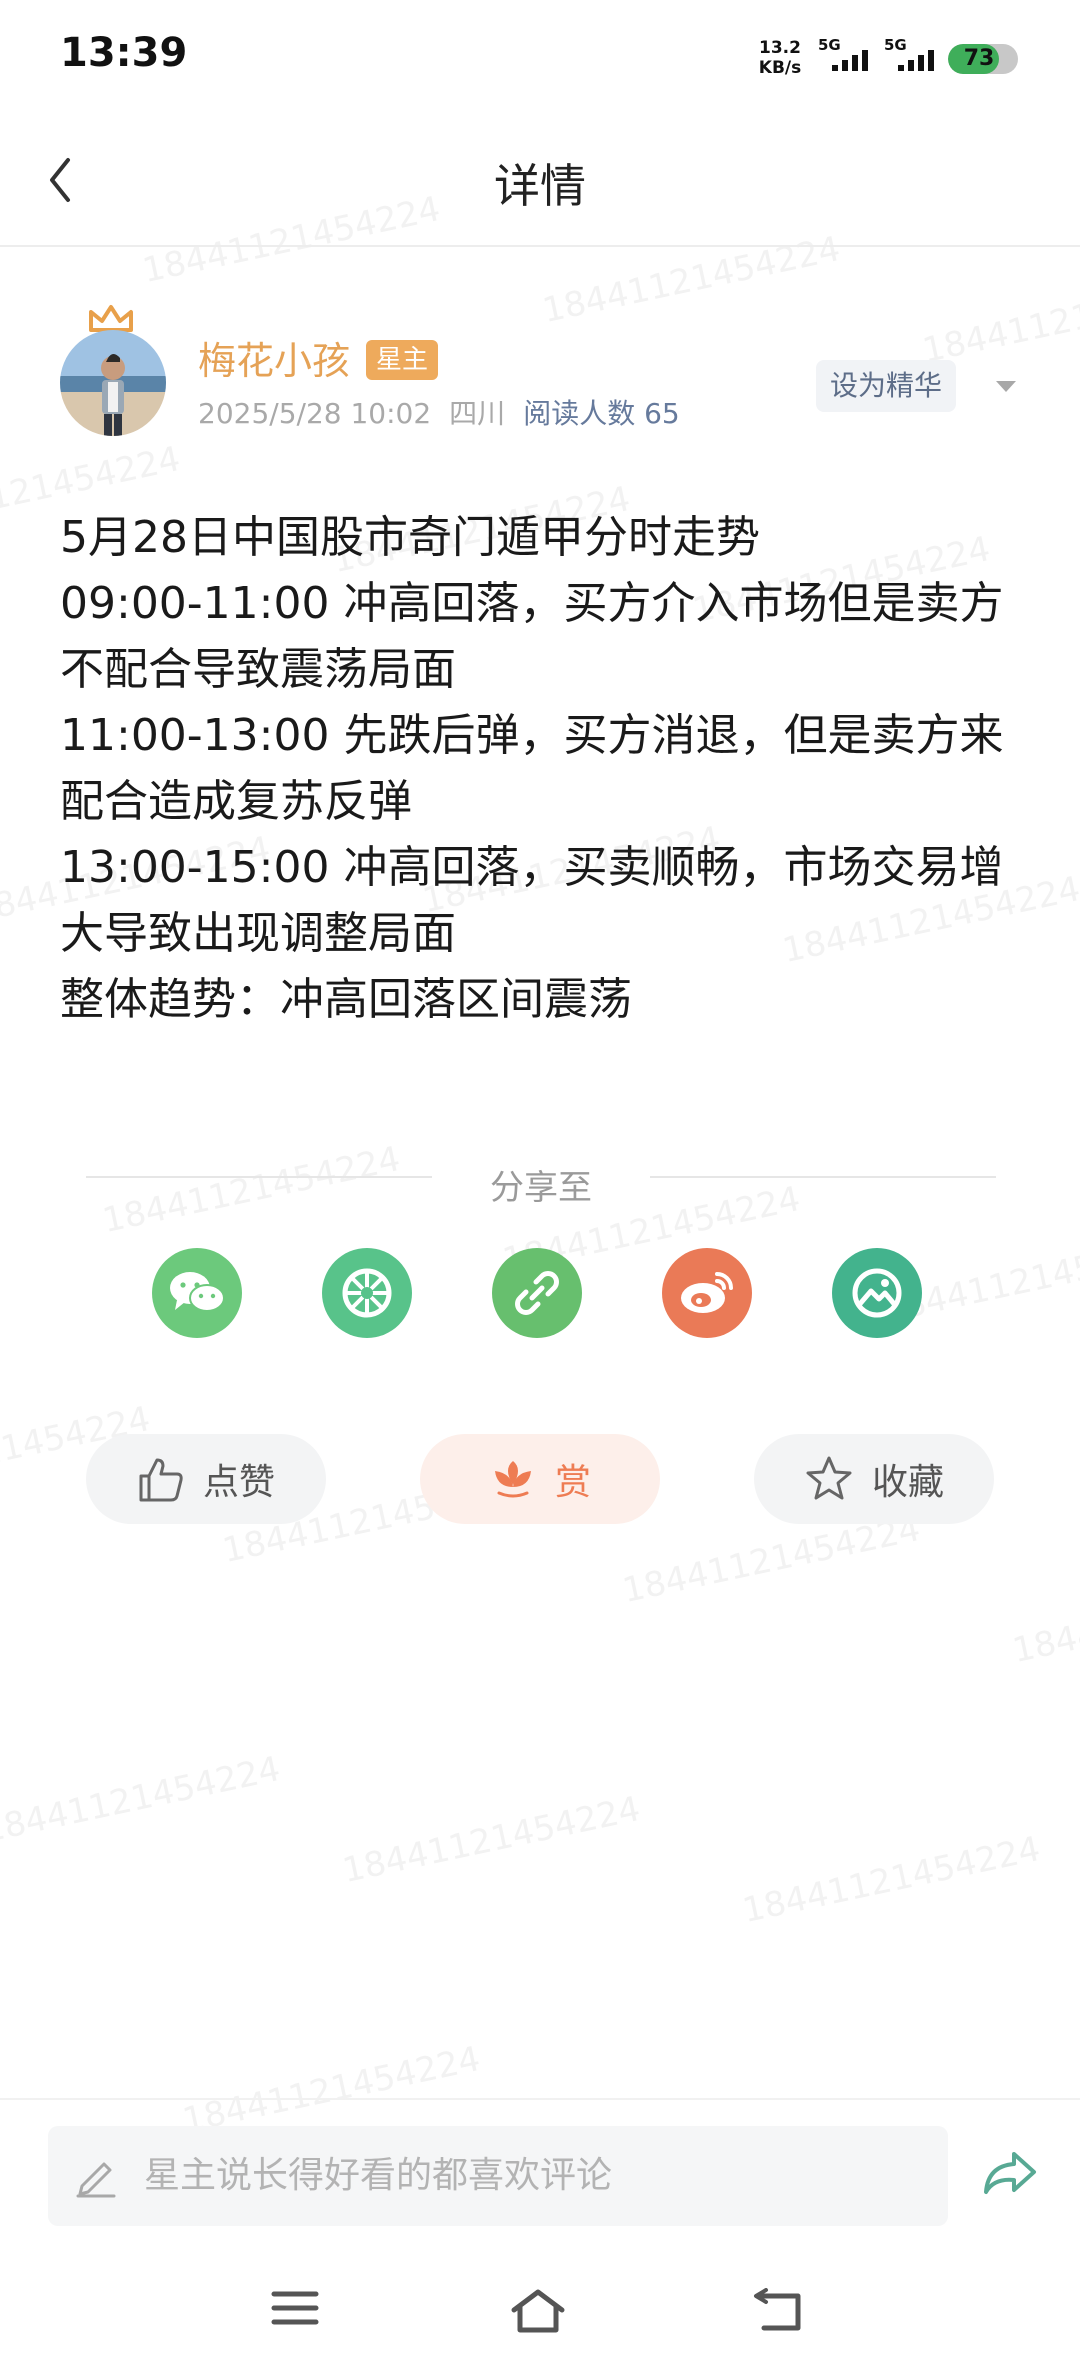 The width and height of the screenshot is (1080, 2376). What do you see at coordinates (512, 1479) in the screenshot?
I see `lotus-icon` at bounding box center [512, 1479].